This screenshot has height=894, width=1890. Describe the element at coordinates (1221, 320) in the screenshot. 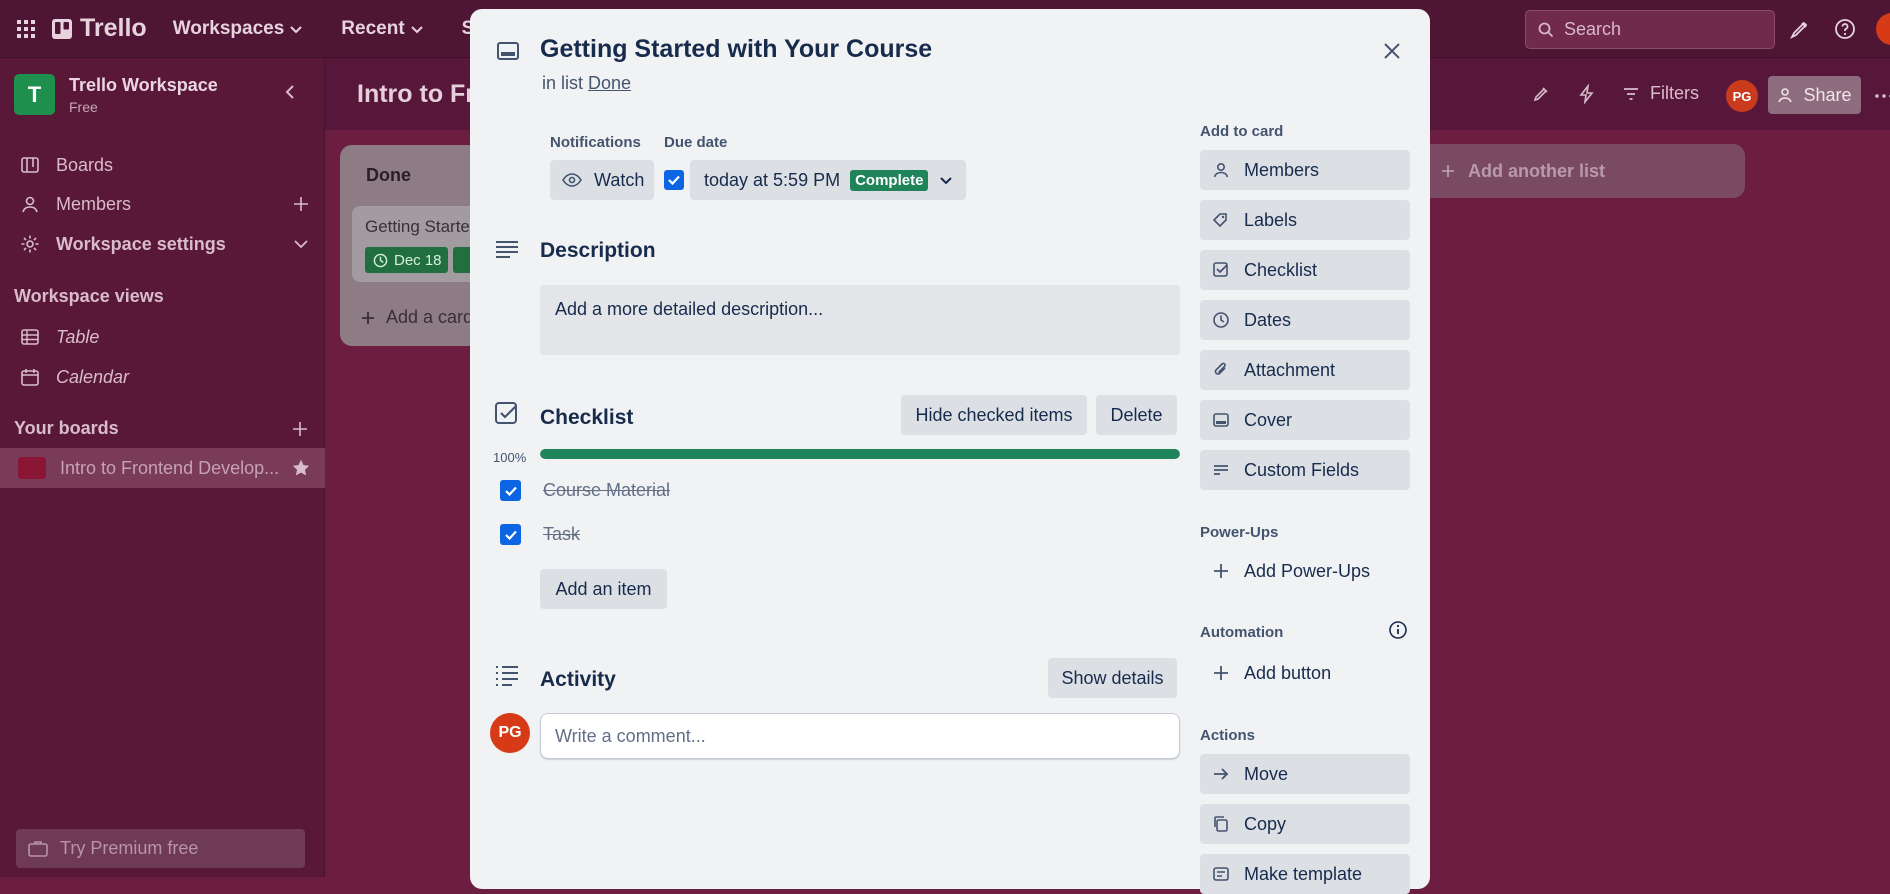

I see `clock-icon` at that location.